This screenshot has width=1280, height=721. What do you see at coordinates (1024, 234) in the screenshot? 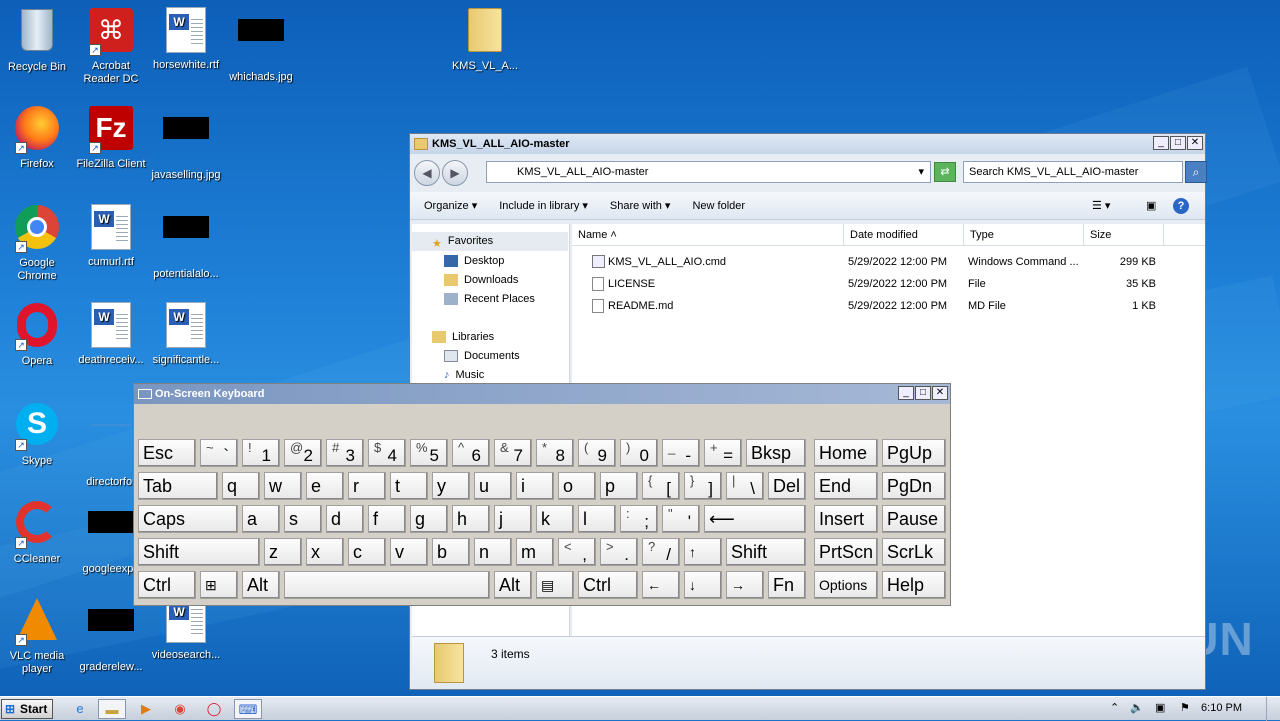
I see `column-type: Type` at bounding box center [1024, 234].